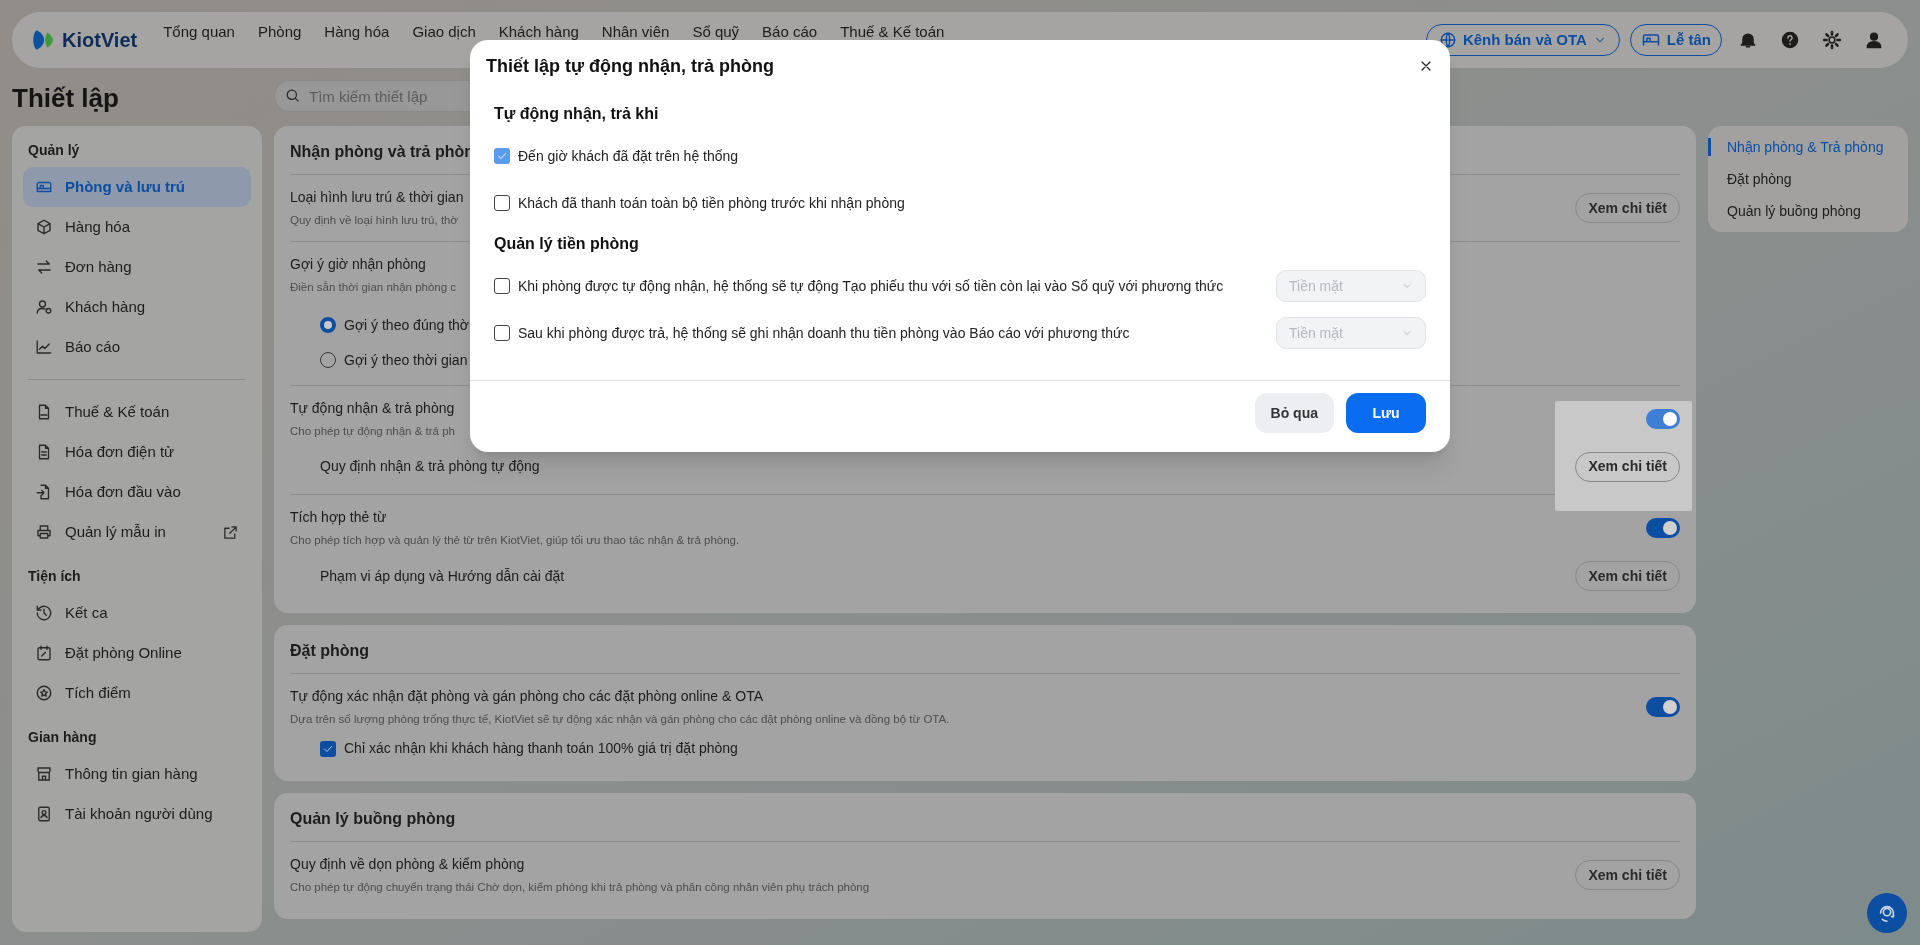 The width and height of the screenshot is (1920, 945). What do you see at coordinates (567, 244) in the screenshot?
I see `modal-section-heading: Quản lý tiền phòng` at bounding box center [567, 244].